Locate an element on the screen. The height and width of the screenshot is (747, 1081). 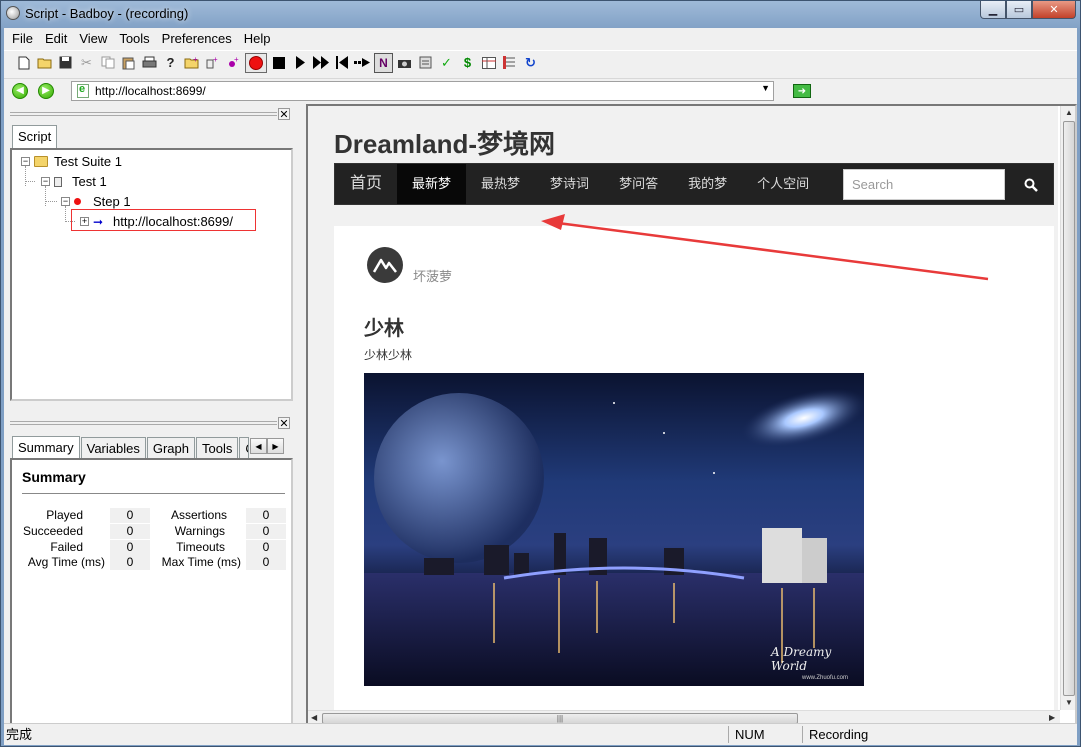
refresh-icon: ↻ is located at coordinates (530, 63).